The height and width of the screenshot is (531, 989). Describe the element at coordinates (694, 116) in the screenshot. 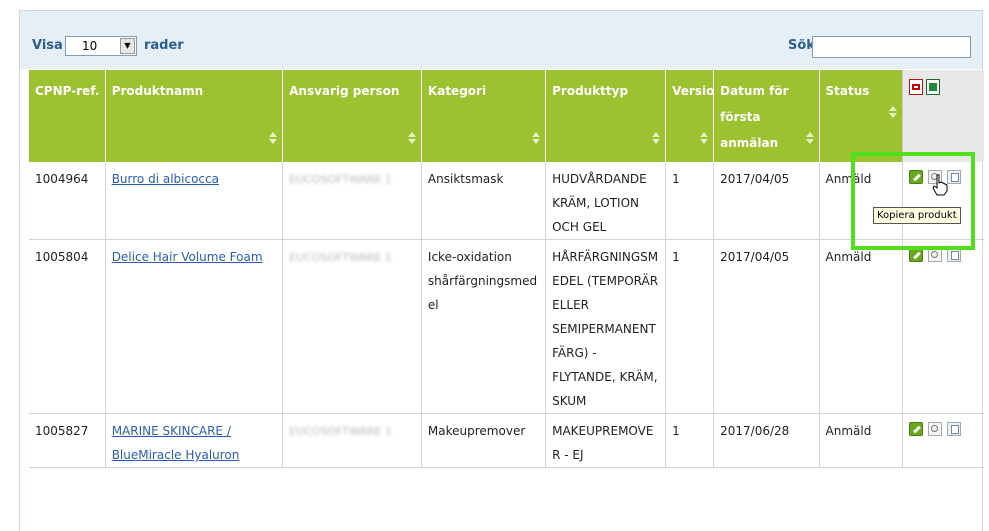

I see `column-header-version: Version` at that location.